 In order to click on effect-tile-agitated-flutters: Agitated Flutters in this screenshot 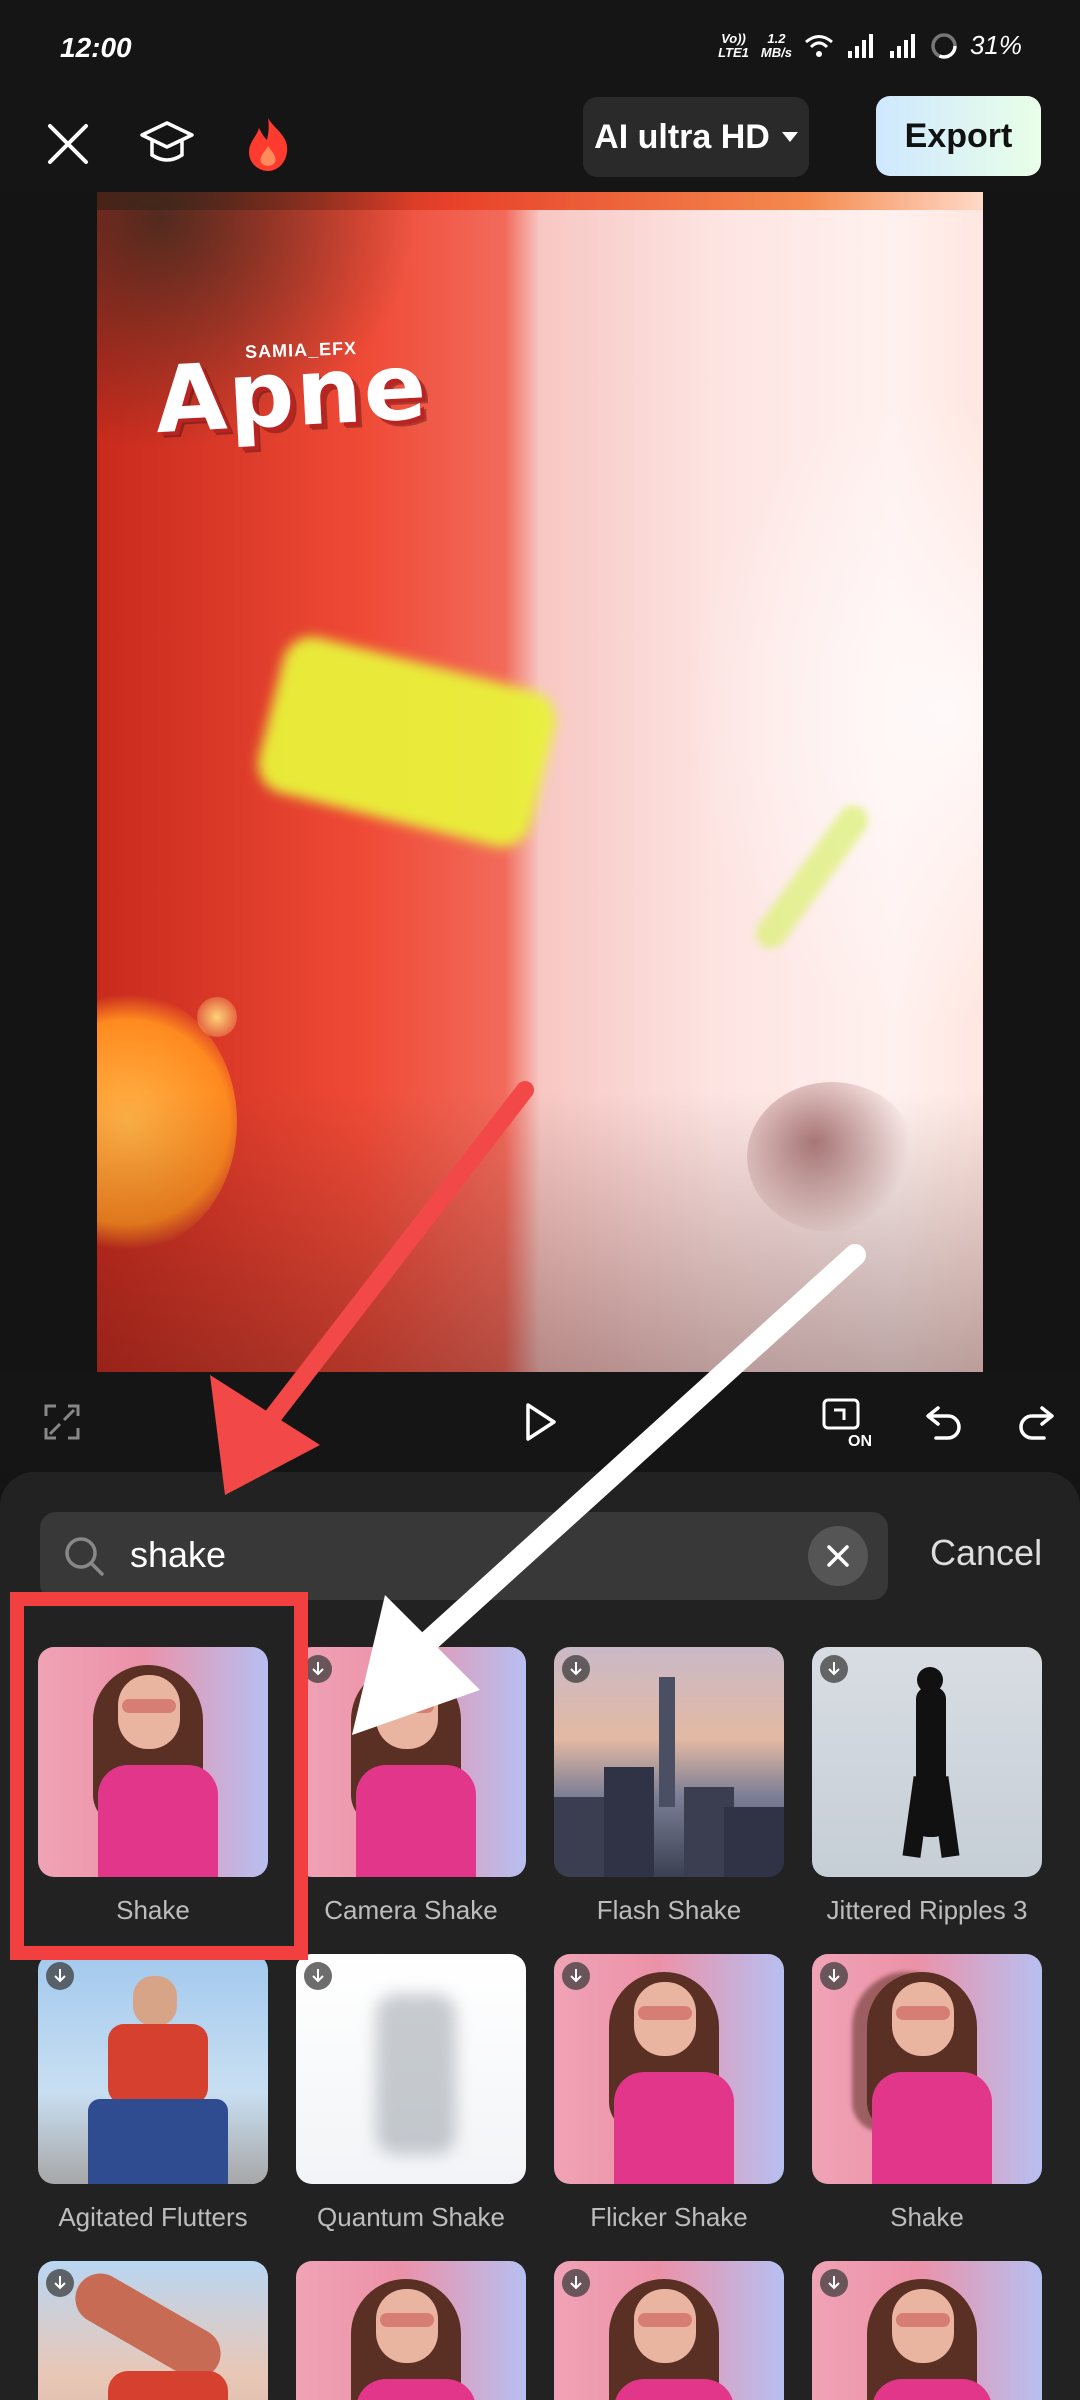, I will do `click(153, 2093)`.